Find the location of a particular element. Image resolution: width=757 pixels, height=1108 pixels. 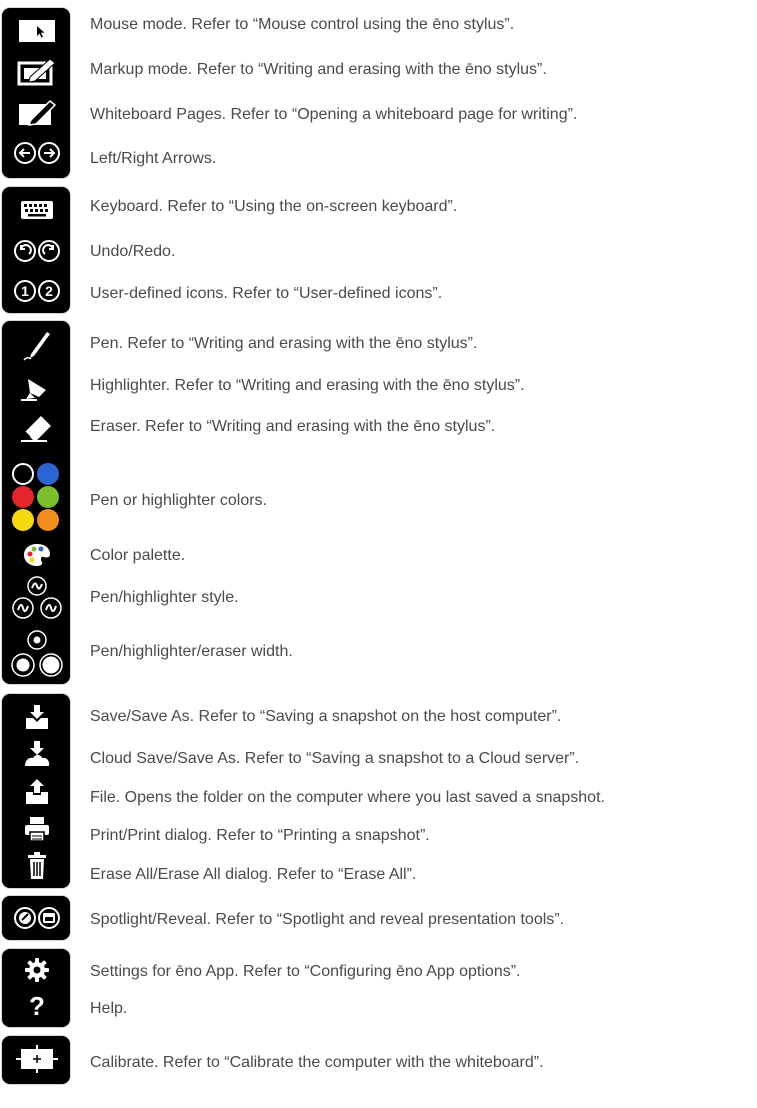

eno-toolbar: 1 2 ? is located at coordinates (38, 554).